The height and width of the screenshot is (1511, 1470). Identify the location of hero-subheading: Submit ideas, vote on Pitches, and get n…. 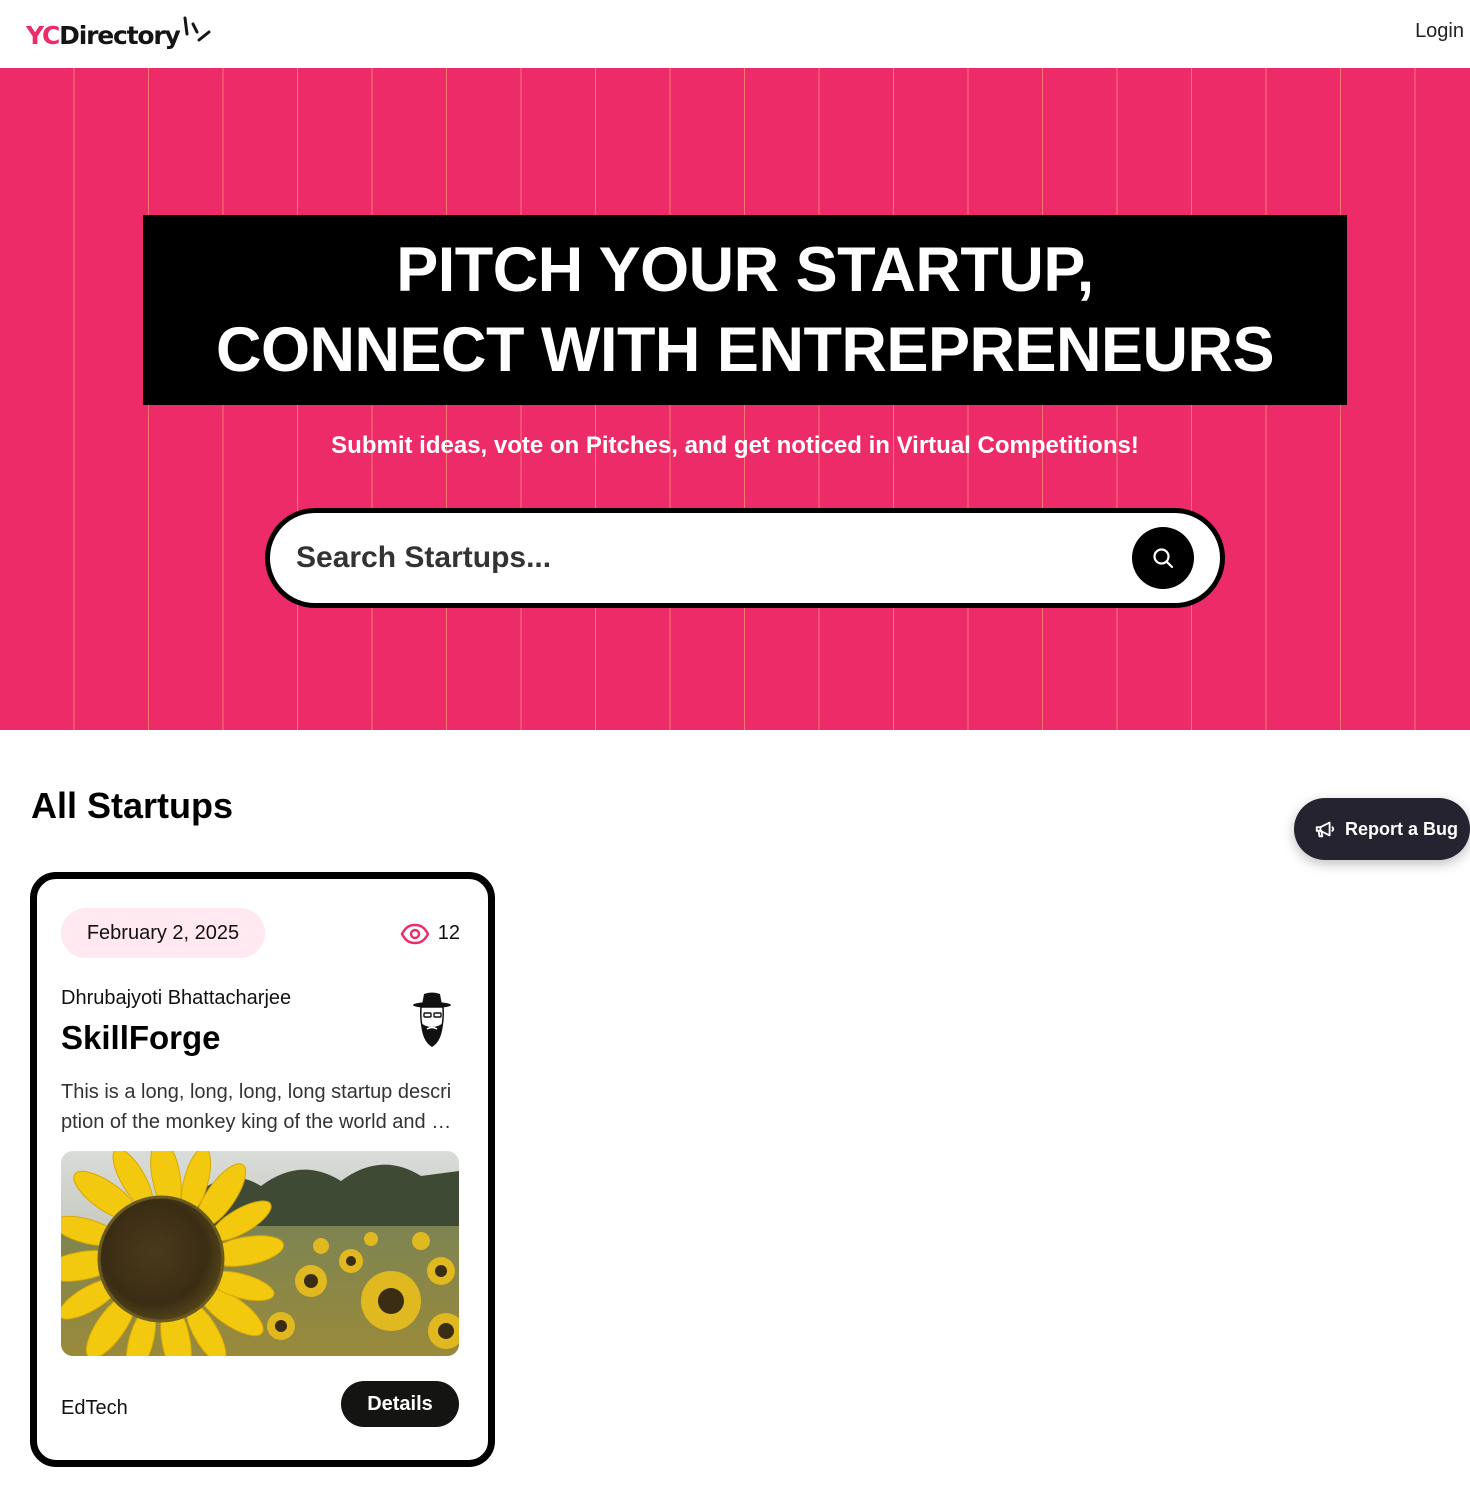
(735, 445).